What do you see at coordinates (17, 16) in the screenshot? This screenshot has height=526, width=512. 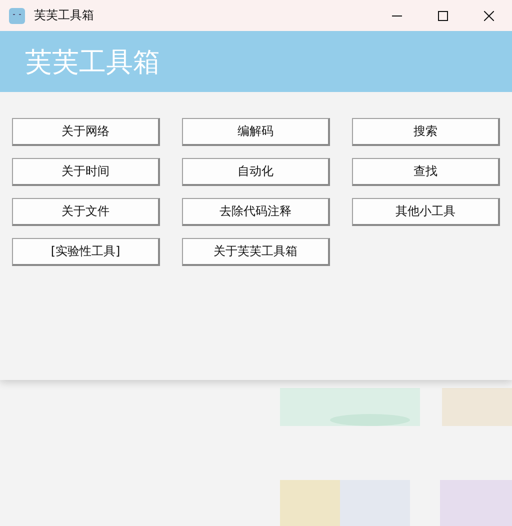 I see `app-icon` at bounding box center [17, 16].